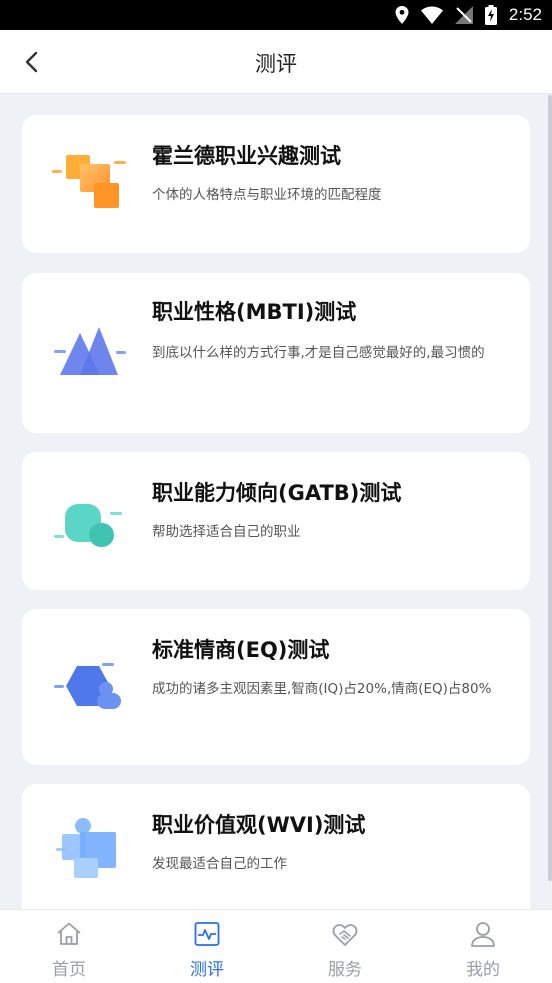 This screenshot has height=983, width=552. Describe the element at coordinates (277, 493) in the screenshot. I see `card-title: 职业能力倾向(GATB)测试` at that location.